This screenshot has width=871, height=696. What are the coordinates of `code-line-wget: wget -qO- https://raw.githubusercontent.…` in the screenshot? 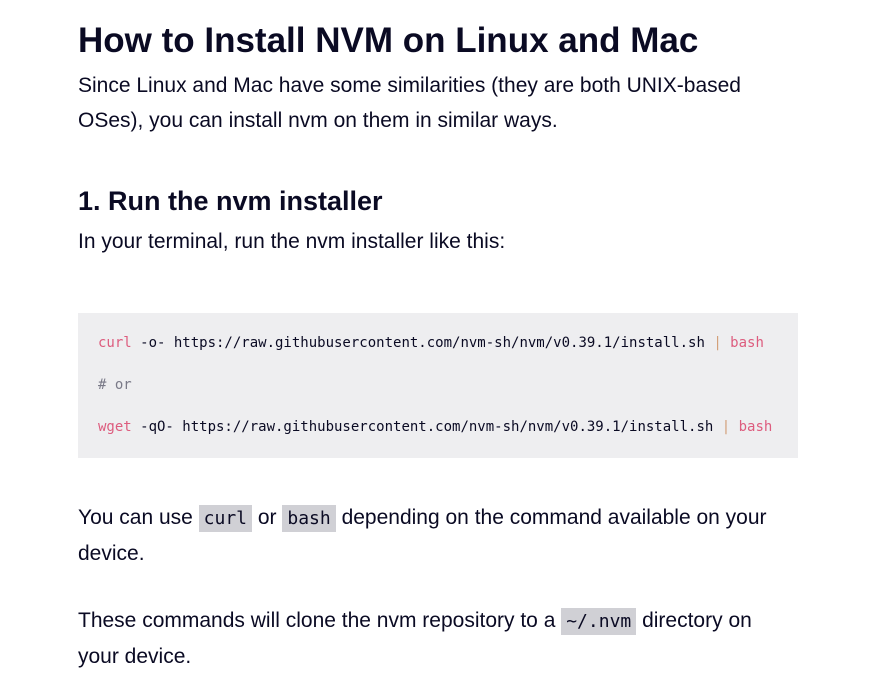 It's located at (435, 427).